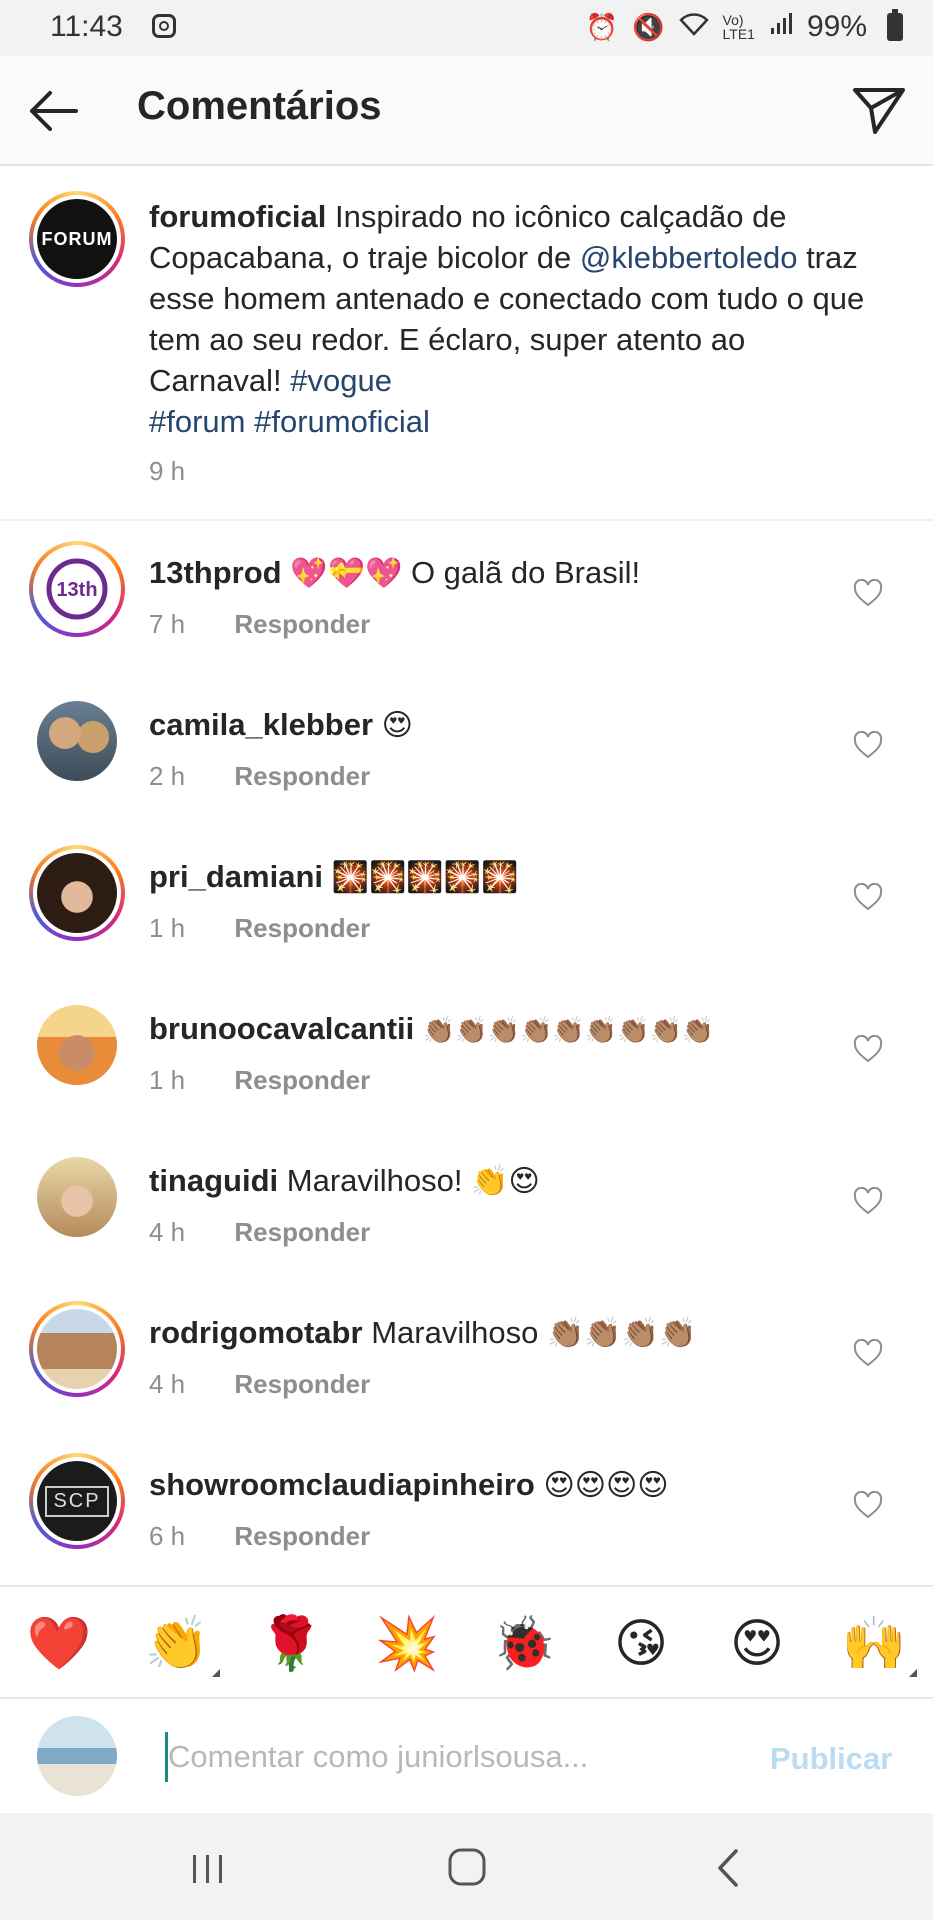 This screenshot has width=933, height=1920. What do you see at coordinates (281, 1028) in the screenshot?
I see `comment-username: brunoocavalcantii` at bounding box center [281, 1028].